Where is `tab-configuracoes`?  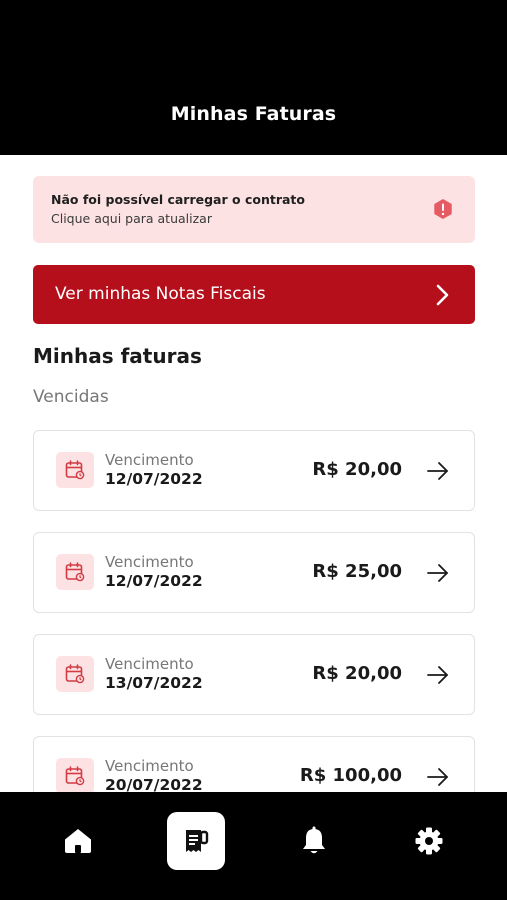
tab-configuracoes is located at coordinates (429, 841).